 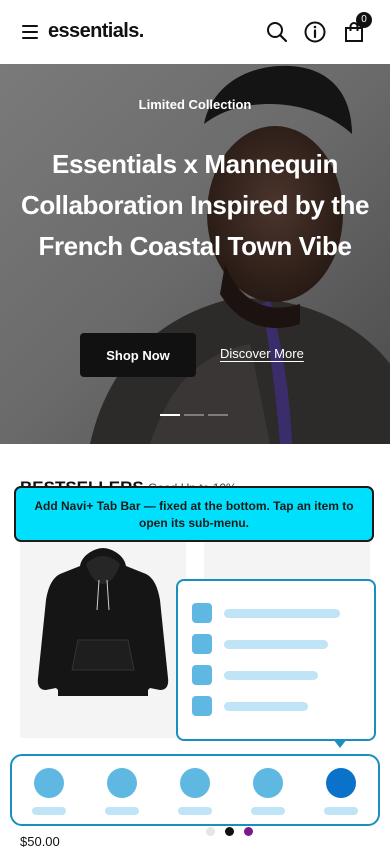 I want to click on app-header: essentials. 0, so click(x=195, y=32).